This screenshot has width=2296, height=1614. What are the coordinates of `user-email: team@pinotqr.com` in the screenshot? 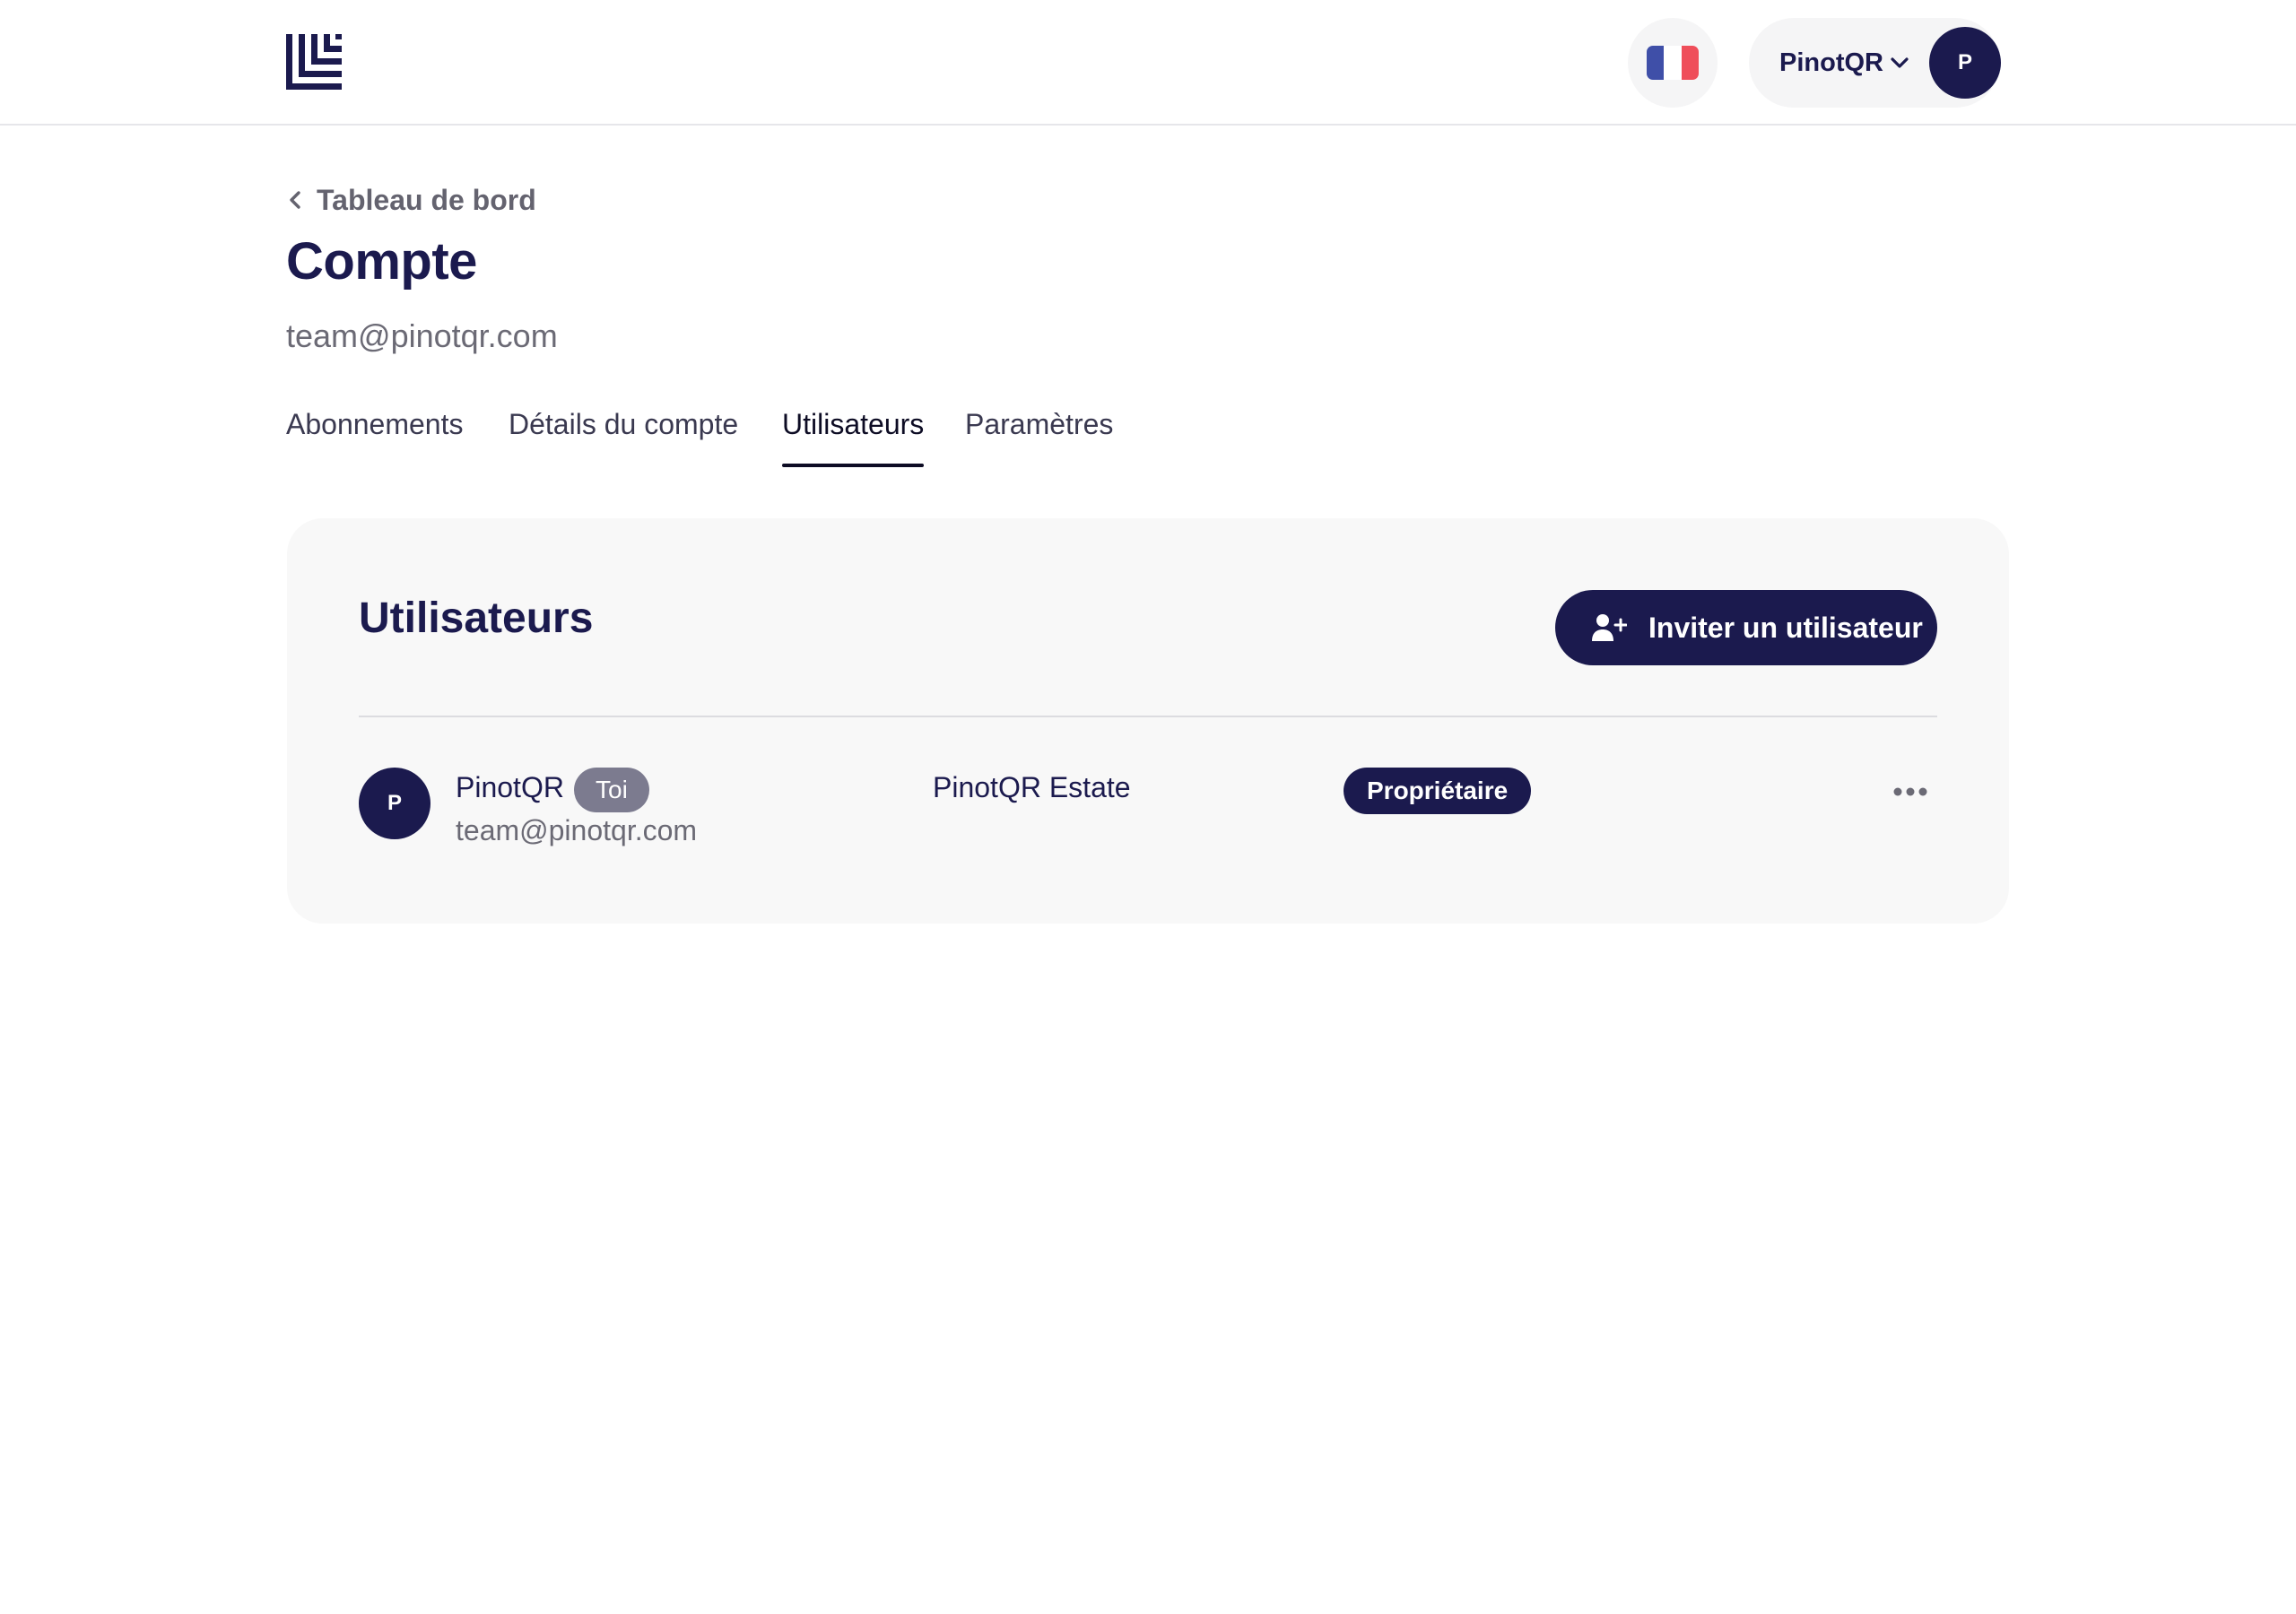 It's located at (577, 830).